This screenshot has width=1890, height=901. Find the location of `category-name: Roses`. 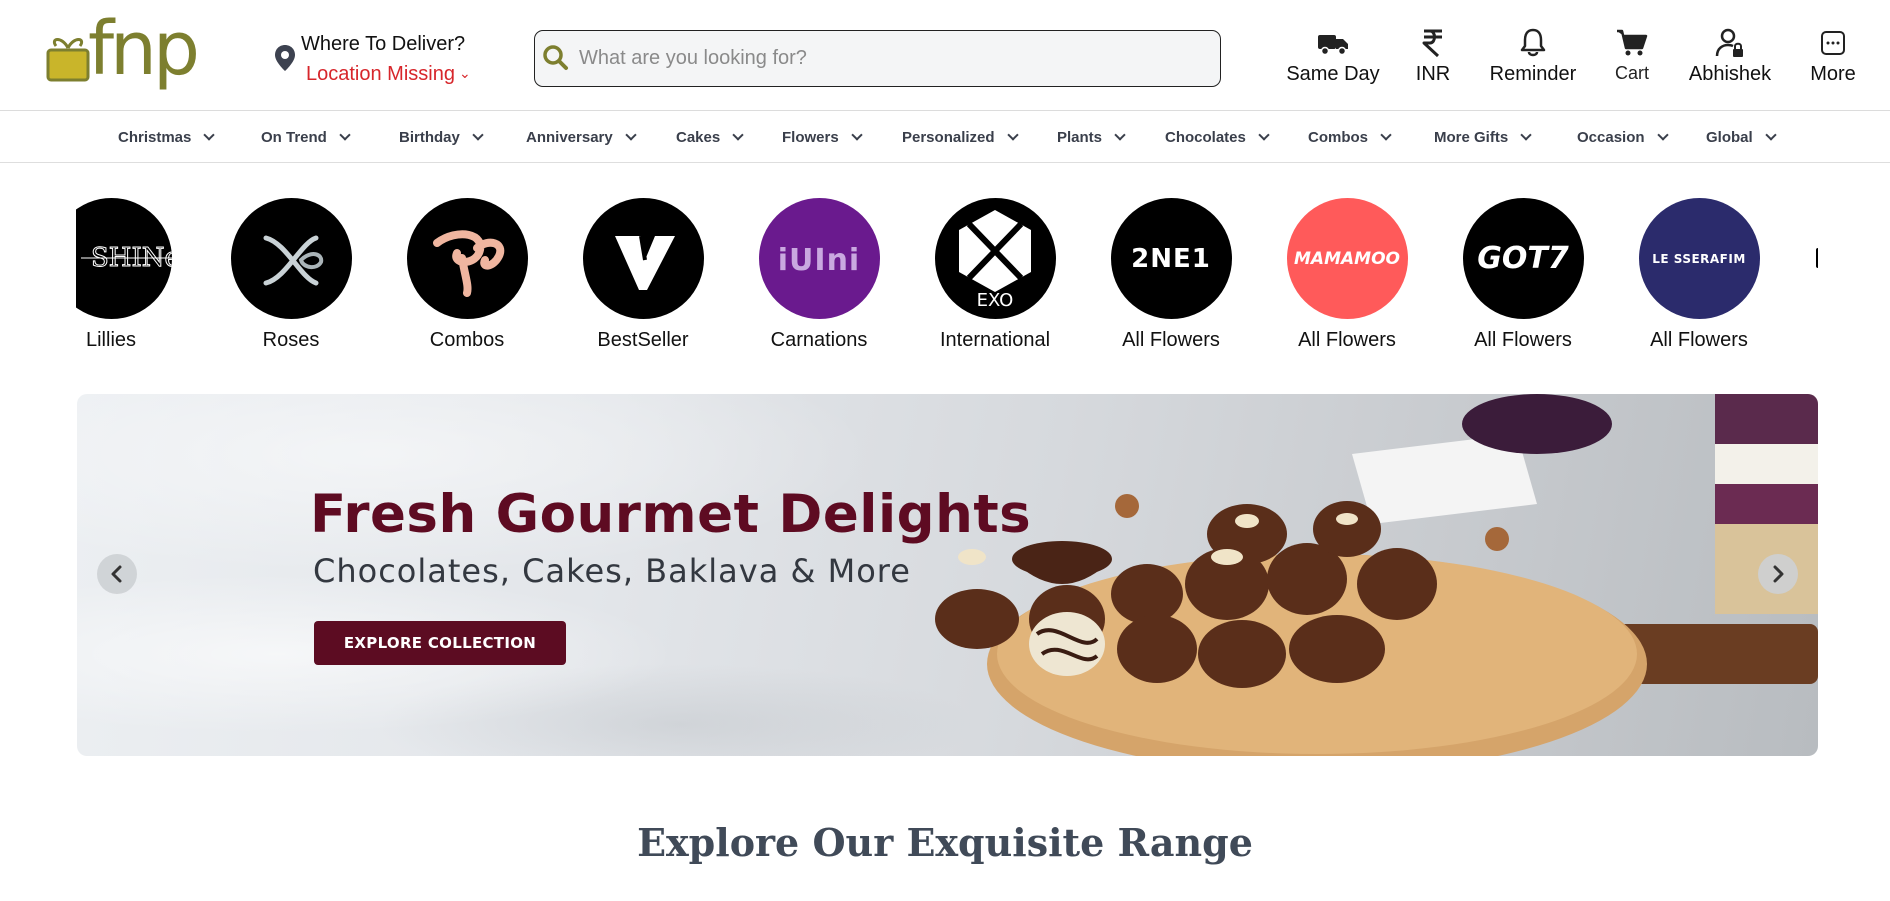

category-name: Roses is located at coordinates (291, 340).